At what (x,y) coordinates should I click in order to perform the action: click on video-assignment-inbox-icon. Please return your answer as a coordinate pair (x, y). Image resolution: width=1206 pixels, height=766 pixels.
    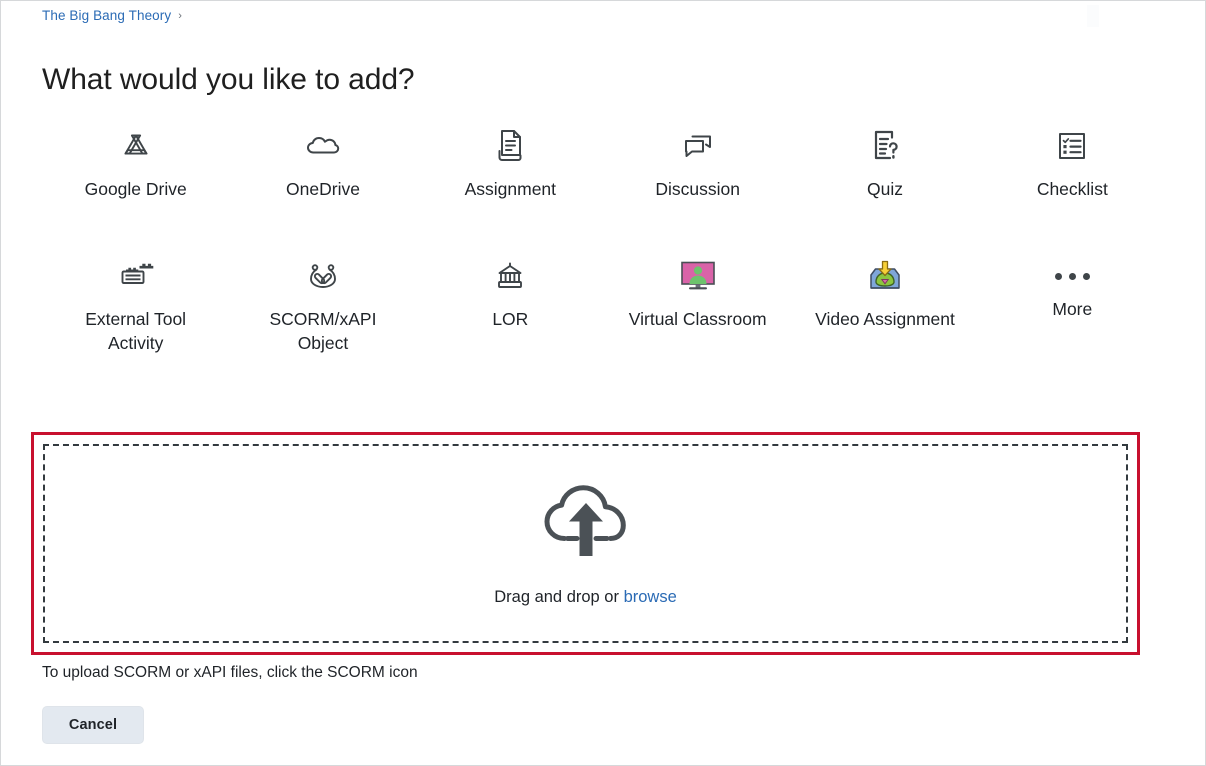
    Looking at the image, I should click on (885, 276).